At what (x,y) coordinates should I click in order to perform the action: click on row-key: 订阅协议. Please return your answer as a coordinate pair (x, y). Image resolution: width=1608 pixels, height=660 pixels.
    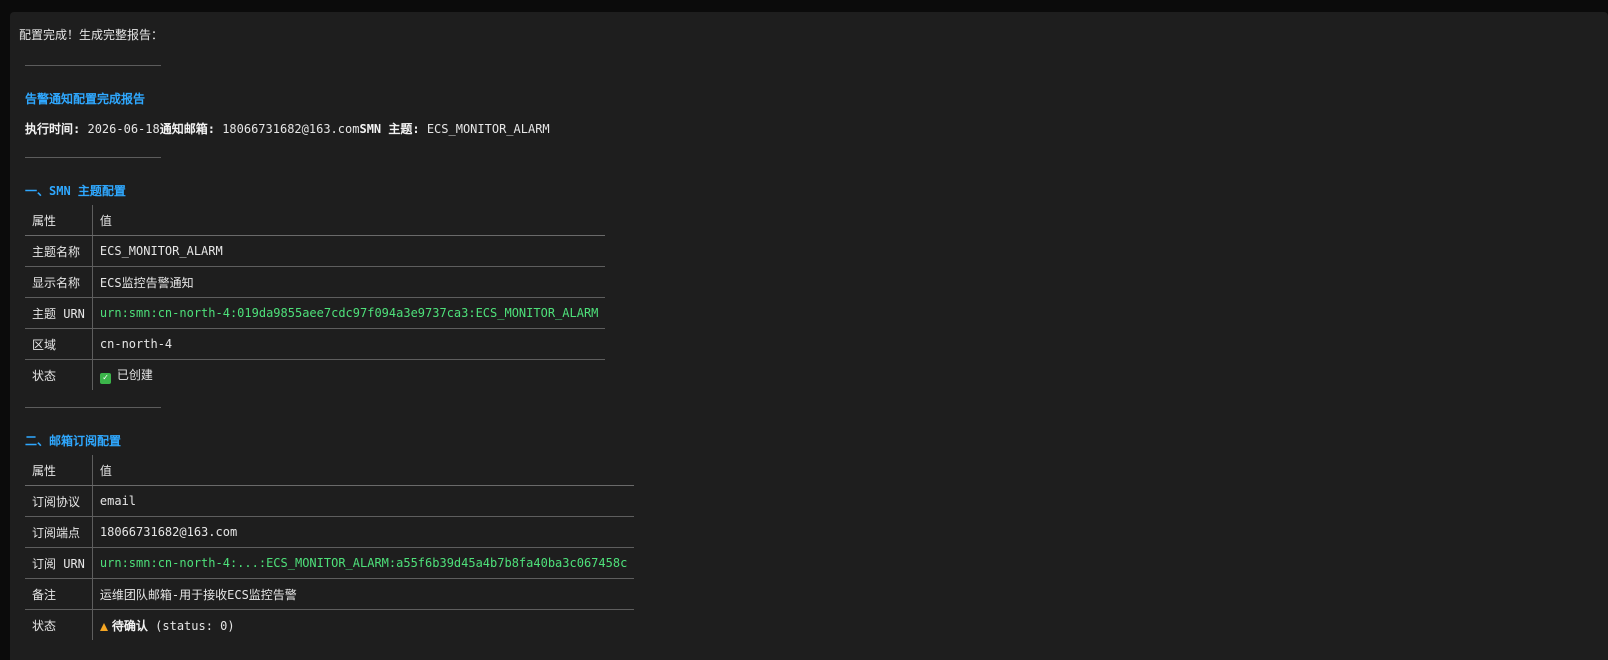
    Looking at the image, I should click on (59, 501).